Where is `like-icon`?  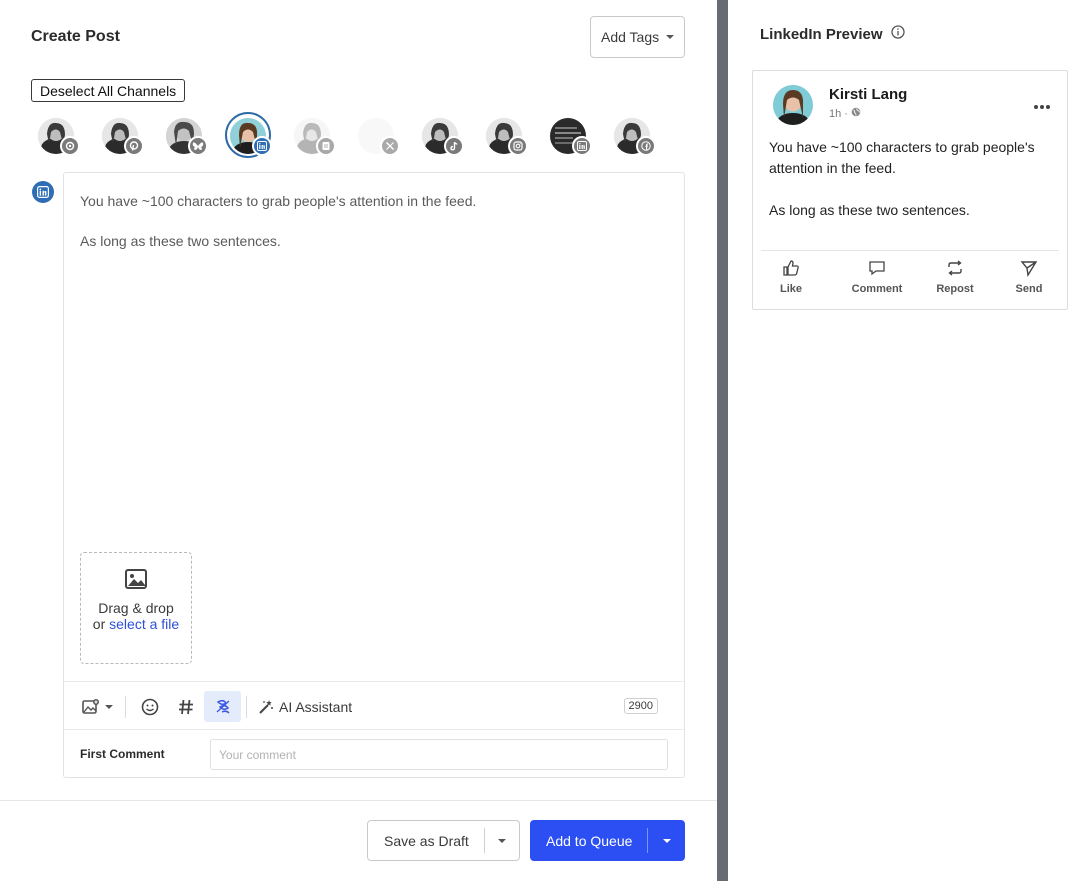 like-icon is located at coordinates (791, 268).